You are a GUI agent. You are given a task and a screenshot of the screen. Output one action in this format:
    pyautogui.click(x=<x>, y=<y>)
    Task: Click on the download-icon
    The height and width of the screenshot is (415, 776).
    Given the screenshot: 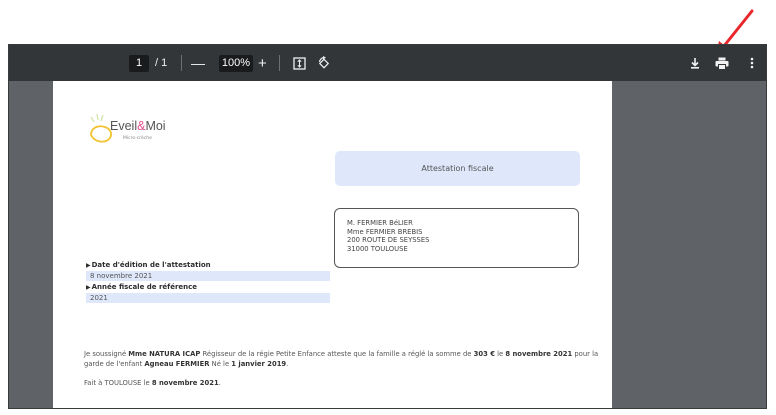 What is the action you would take?
    pyautogui.click(x=695, y=63)
    